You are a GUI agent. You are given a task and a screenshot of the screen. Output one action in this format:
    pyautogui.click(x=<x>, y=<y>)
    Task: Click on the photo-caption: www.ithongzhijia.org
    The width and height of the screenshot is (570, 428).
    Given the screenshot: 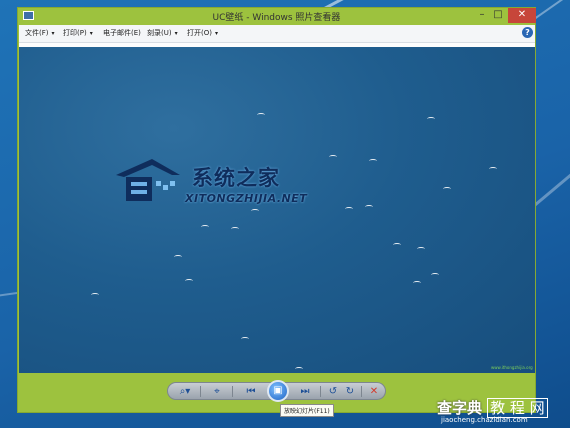 What is the action you would take?
    pyautogui.click(x=512, y=367)
    